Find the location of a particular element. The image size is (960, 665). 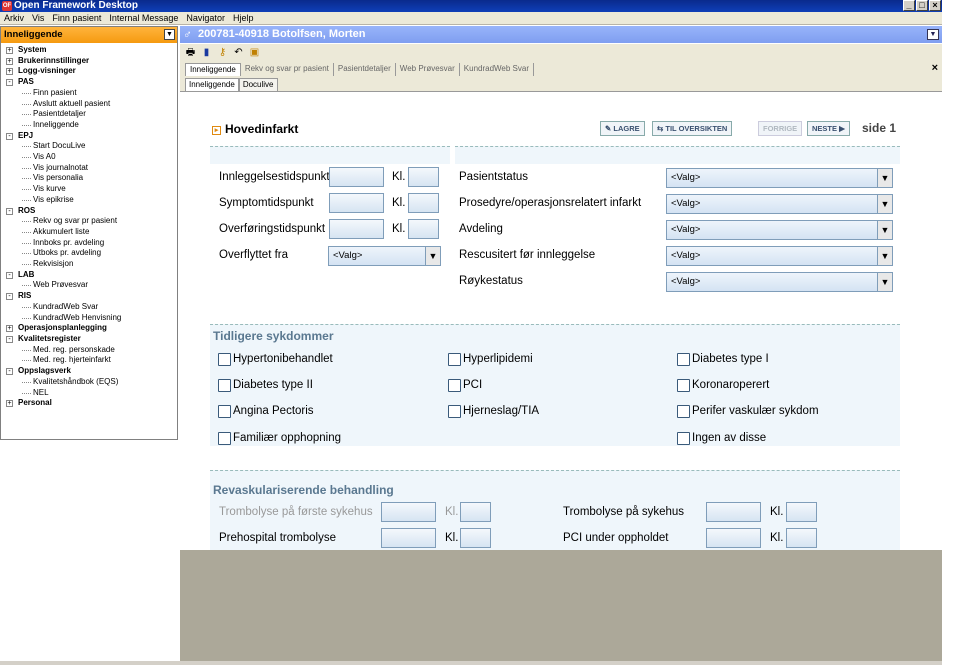

tree-item: Rekvisisjon is located at coordinates (89, 264).